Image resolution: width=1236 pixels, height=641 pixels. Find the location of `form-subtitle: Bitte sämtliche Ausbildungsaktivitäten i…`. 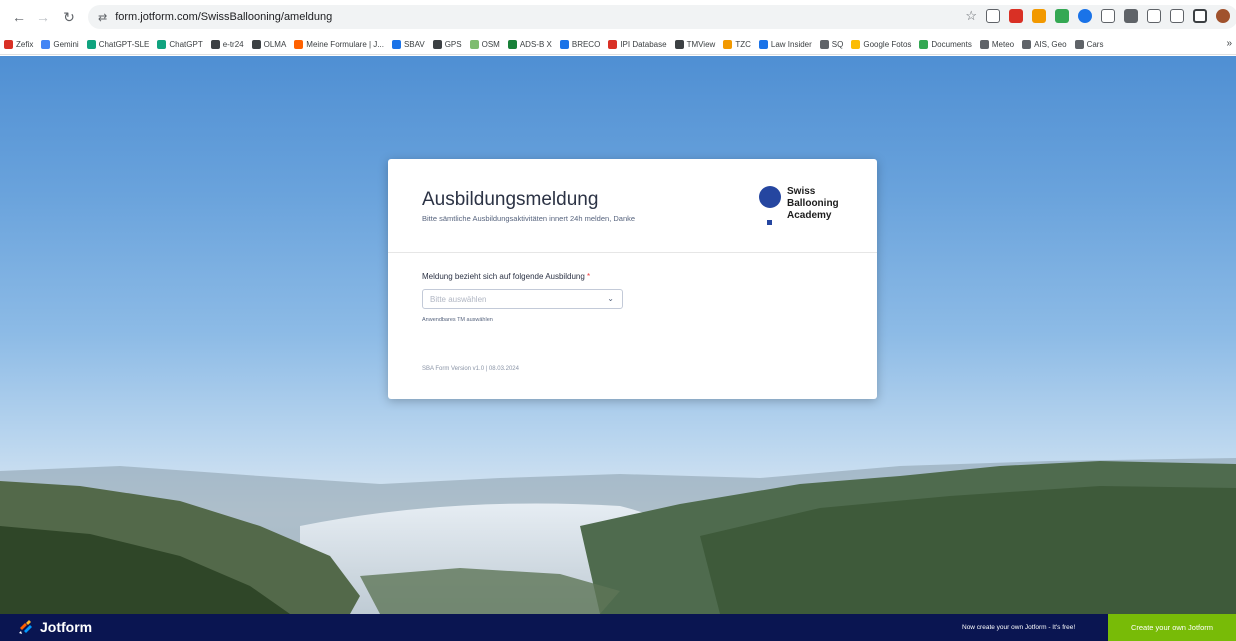

form-subtitle: Bitte sämtliche Ausbildungsaktivitäten i… is located at coordinates (529, 218).